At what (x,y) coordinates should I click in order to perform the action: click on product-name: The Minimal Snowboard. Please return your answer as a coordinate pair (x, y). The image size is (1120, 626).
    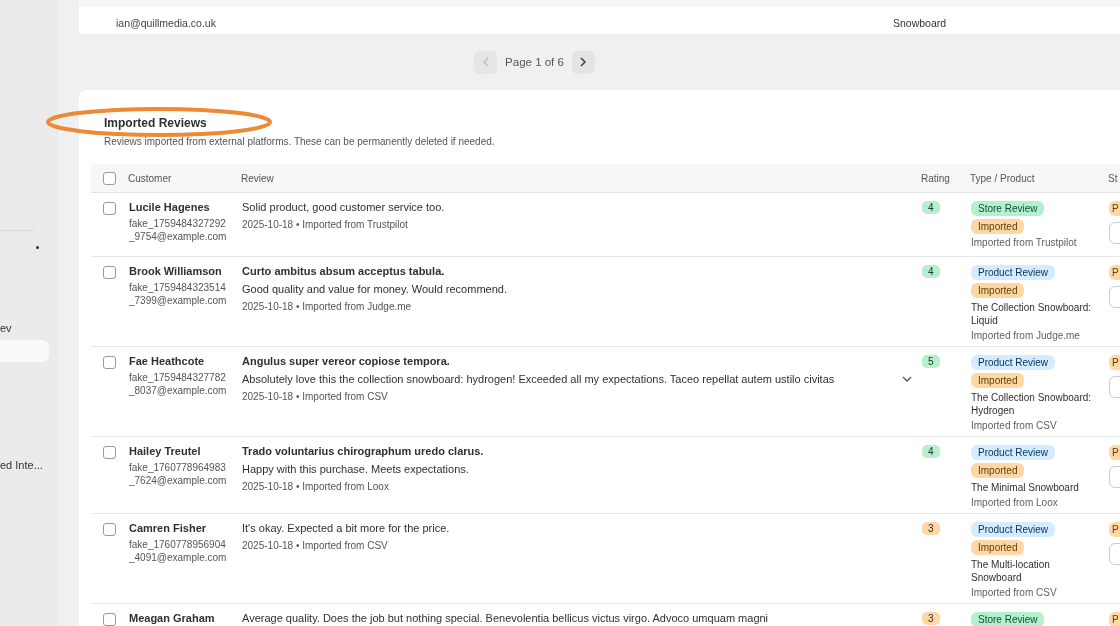
    Looking at the image, I should click on (1025, 487).